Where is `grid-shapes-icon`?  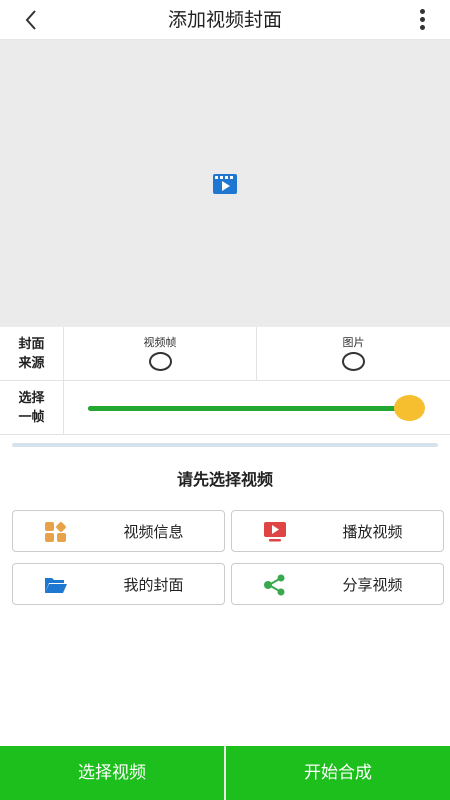 grid-shapes-icon is located at coordinates (55, 532).